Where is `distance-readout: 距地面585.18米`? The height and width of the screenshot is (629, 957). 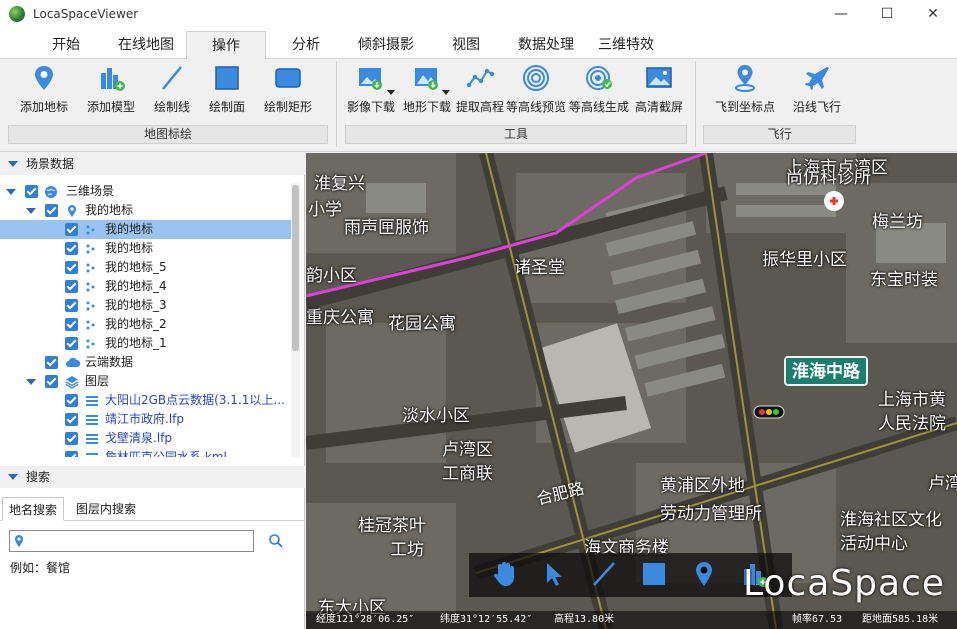 distance-readout: 距地面585.18米 is located at coordinates (900, 619).